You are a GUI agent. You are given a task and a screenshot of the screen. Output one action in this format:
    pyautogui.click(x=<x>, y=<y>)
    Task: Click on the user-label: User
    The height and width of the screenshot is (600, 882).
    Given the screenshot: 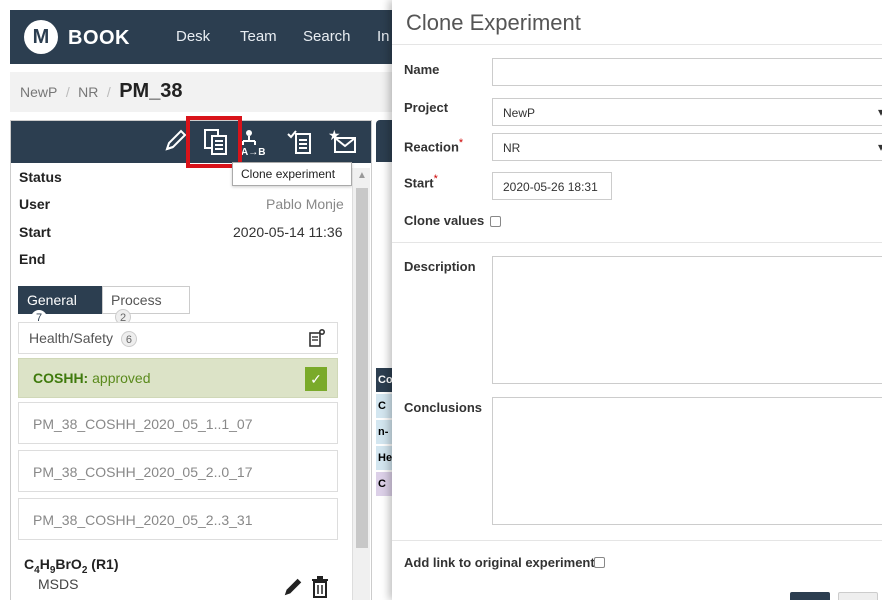 What is the action you would take?
    pyautogui.click(x=35, y=204)
    